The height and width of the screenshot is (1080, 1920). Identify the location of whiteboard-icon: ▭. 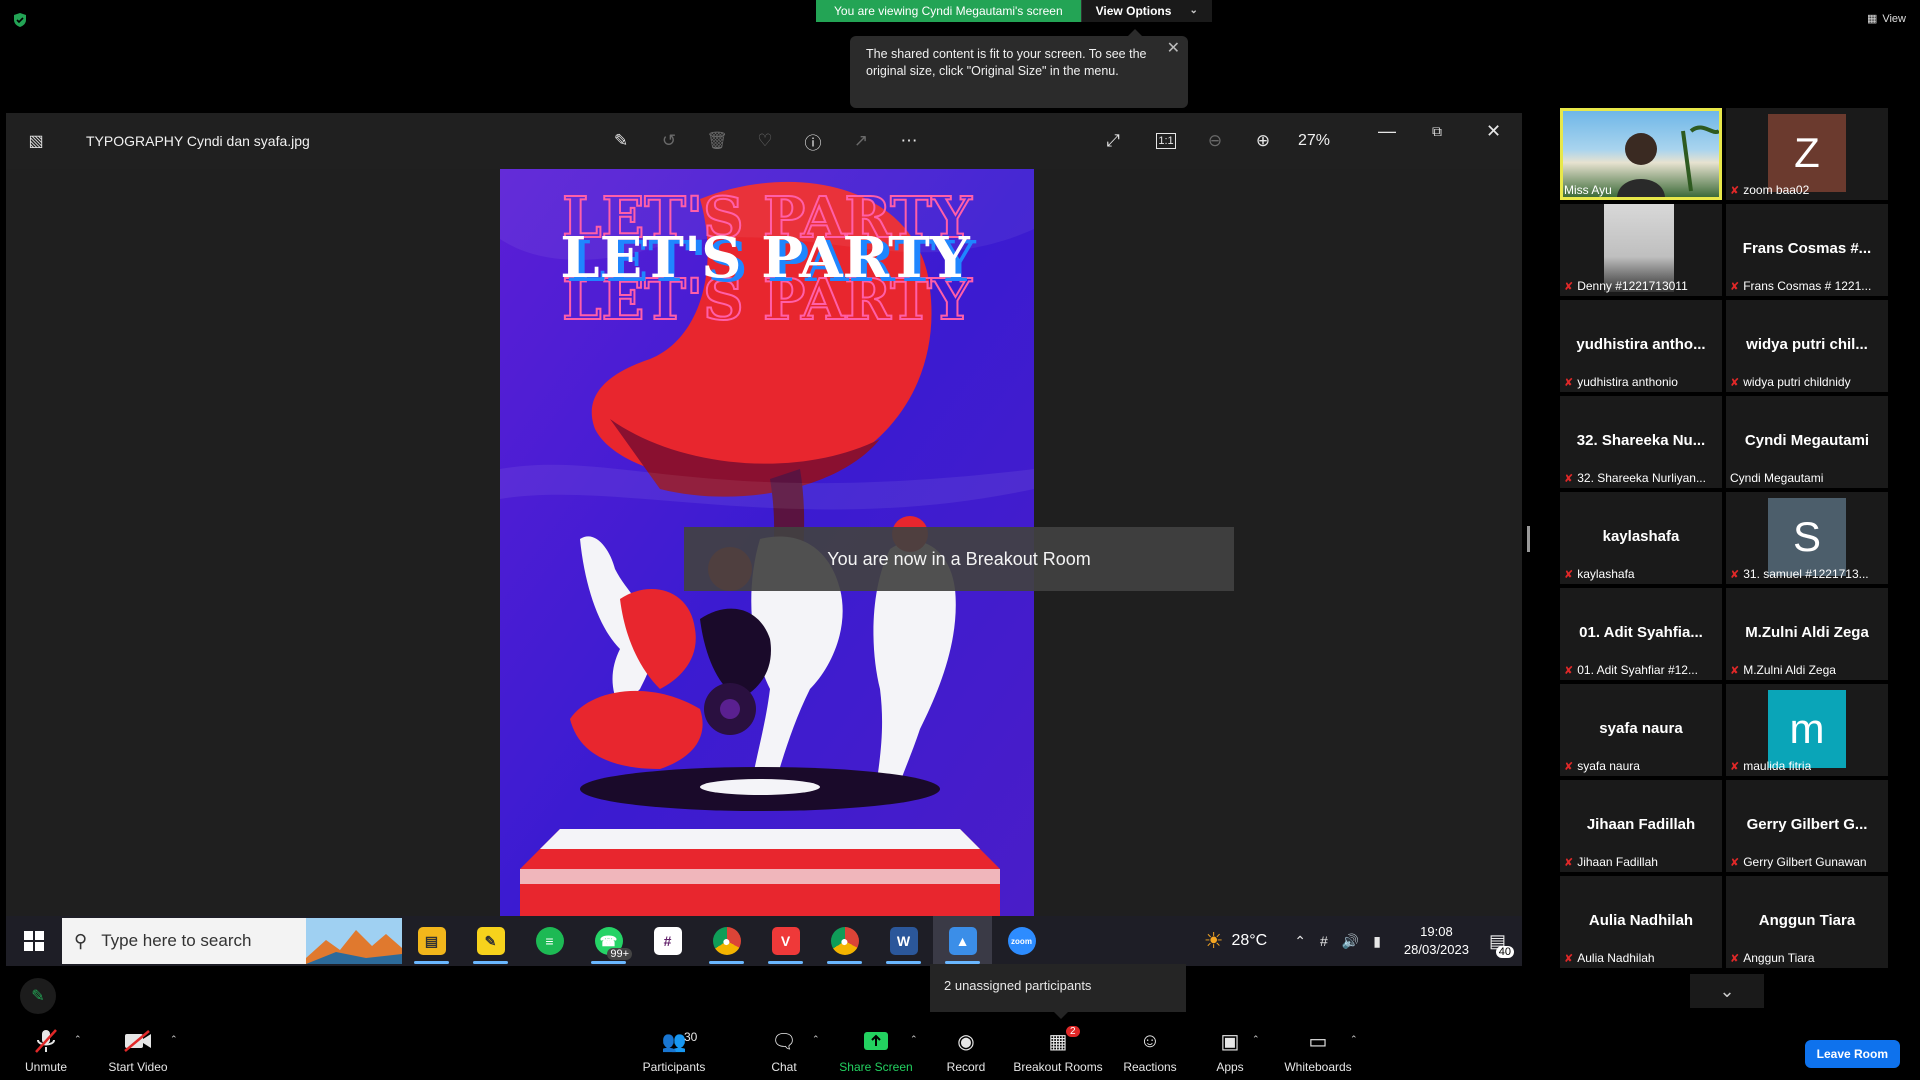
(1318, 1041).